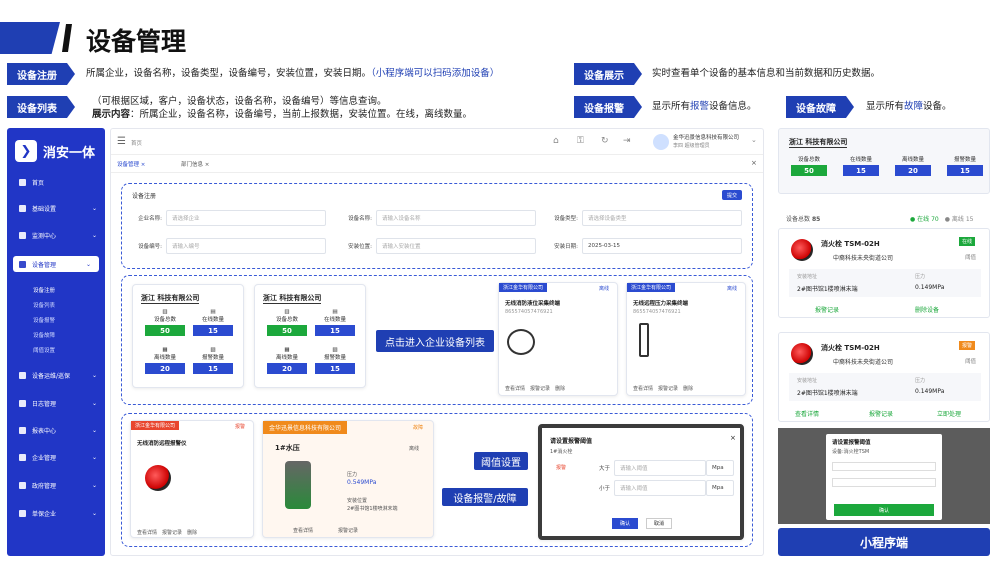 The width and height of the screenshot is (1000, 562). What do you see at coordinates (967, 345) in the screenshot?
I see `mini-status-badge: 报警` at bounding box center [967, 345].